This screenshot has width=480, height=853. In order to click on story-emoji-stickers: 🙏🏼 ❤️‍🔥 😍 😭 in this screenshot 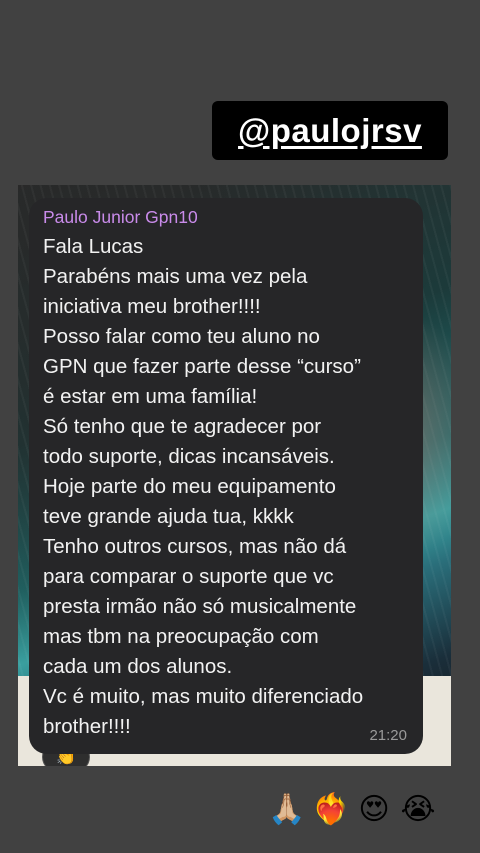, I will do `click(352, 810)`.